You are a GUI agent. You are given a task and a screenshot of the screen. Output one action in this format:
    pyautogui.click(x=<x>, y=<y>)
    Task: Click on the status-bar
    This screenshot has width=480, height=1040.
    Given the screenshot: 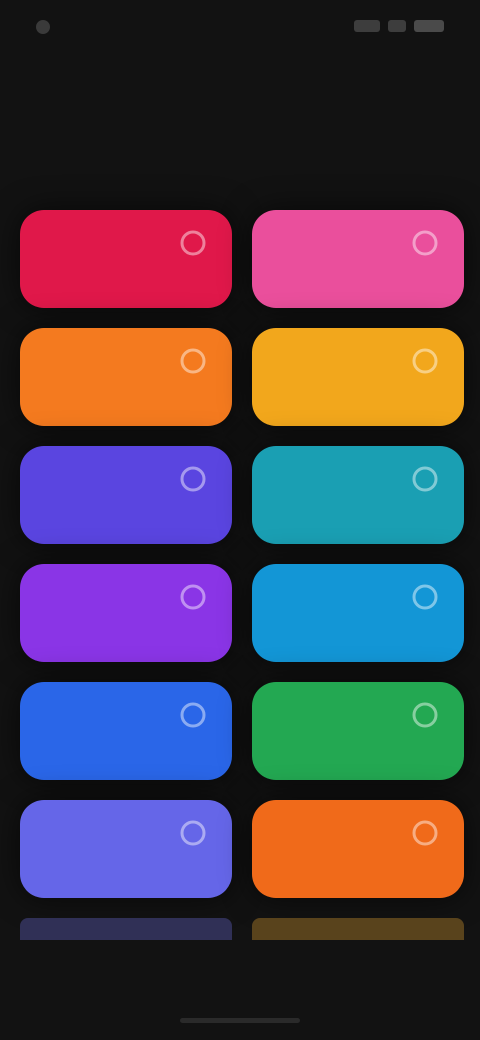 What is the action you would take?
    pyautogui.click(x=240, y=29)
    